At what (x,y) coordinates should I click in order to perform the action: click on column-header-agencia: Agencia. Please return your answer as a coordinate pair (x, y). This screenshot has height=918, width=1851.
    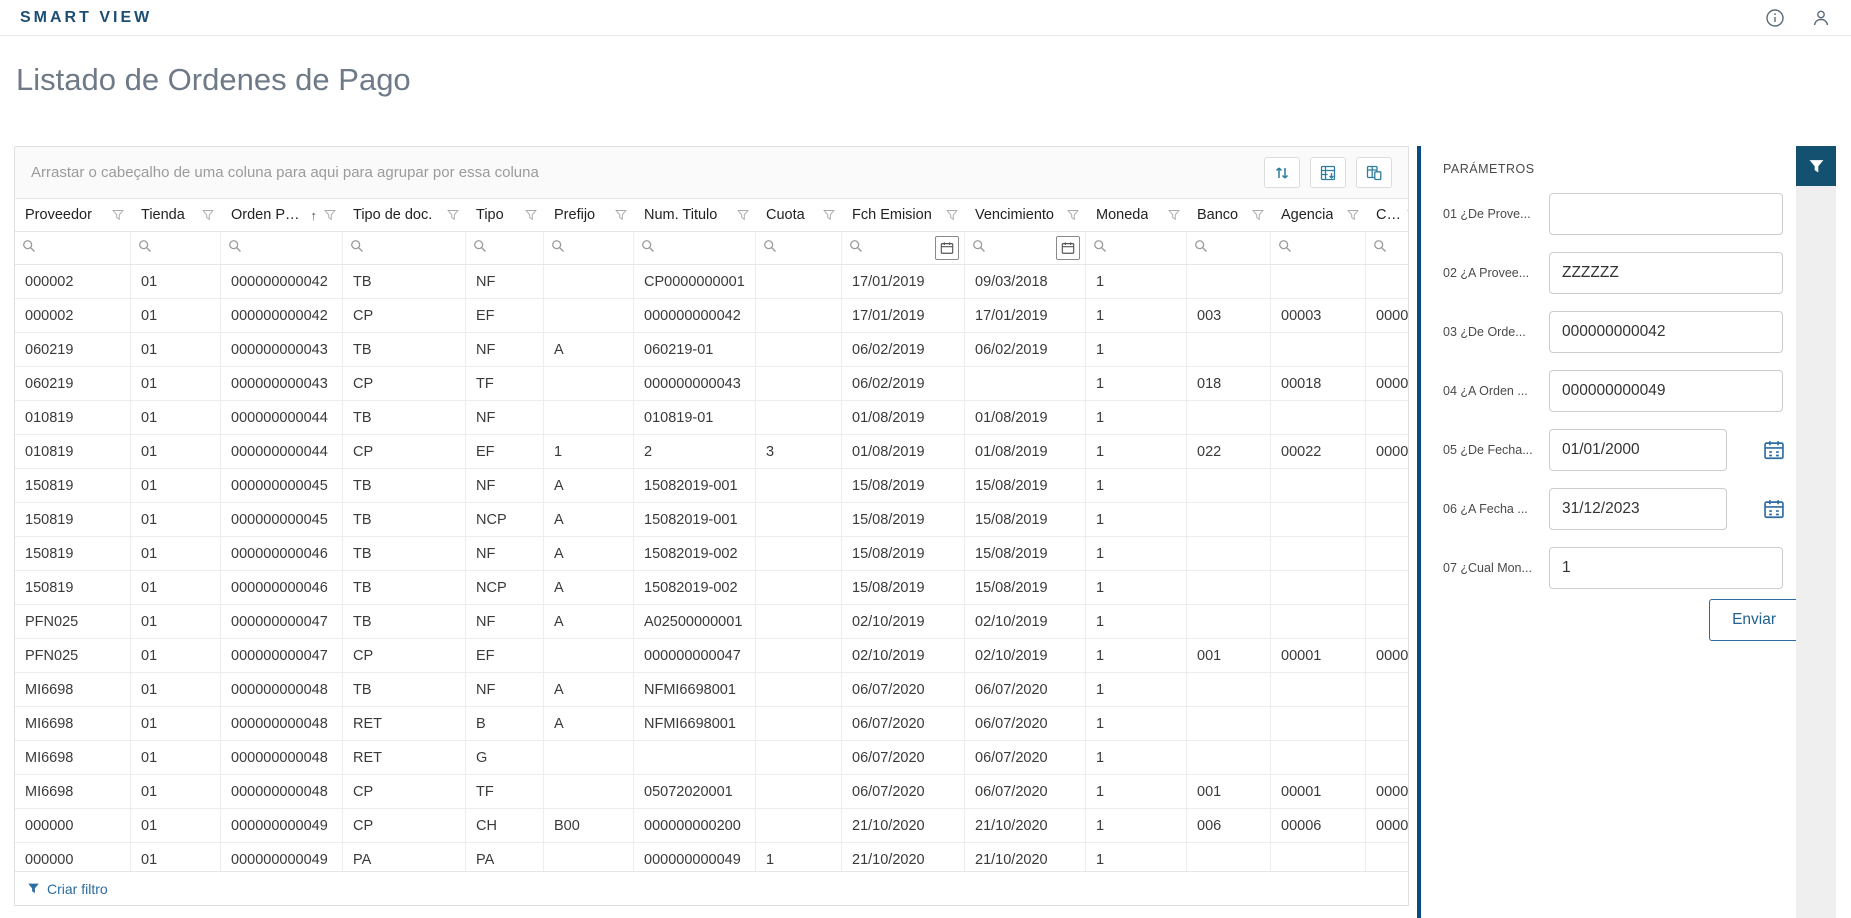
    Looking at the image, I should click on (1318, 215).